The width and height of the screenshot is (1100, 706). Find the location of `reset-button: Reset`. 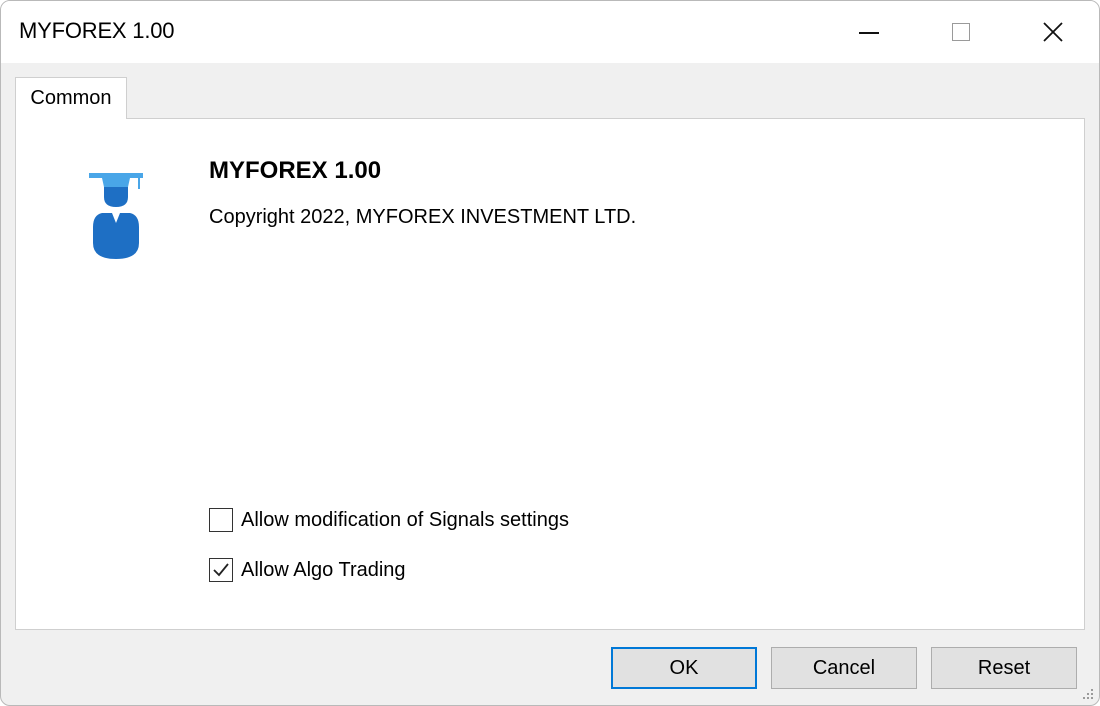

reset-button: Reset is located at coordinates (1004, 668).